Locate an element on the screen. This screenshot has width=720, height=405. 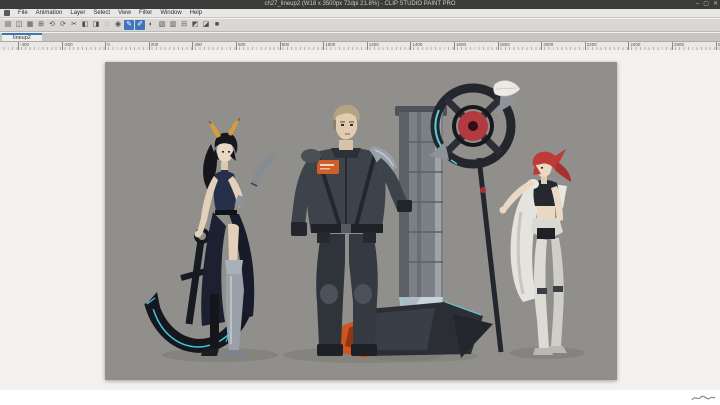
ruler-label: 1800 is located at coordinates (503, 46).